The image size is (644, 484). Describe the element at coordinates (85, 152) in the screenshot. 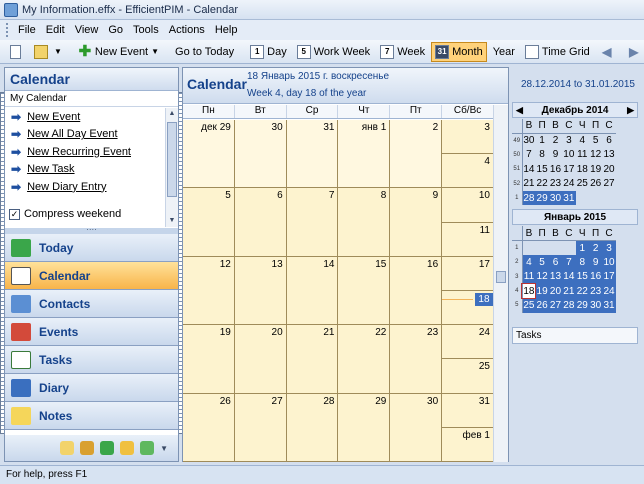

I see `task-new-recurring-event: ➡ New Recurring Event` at that location.